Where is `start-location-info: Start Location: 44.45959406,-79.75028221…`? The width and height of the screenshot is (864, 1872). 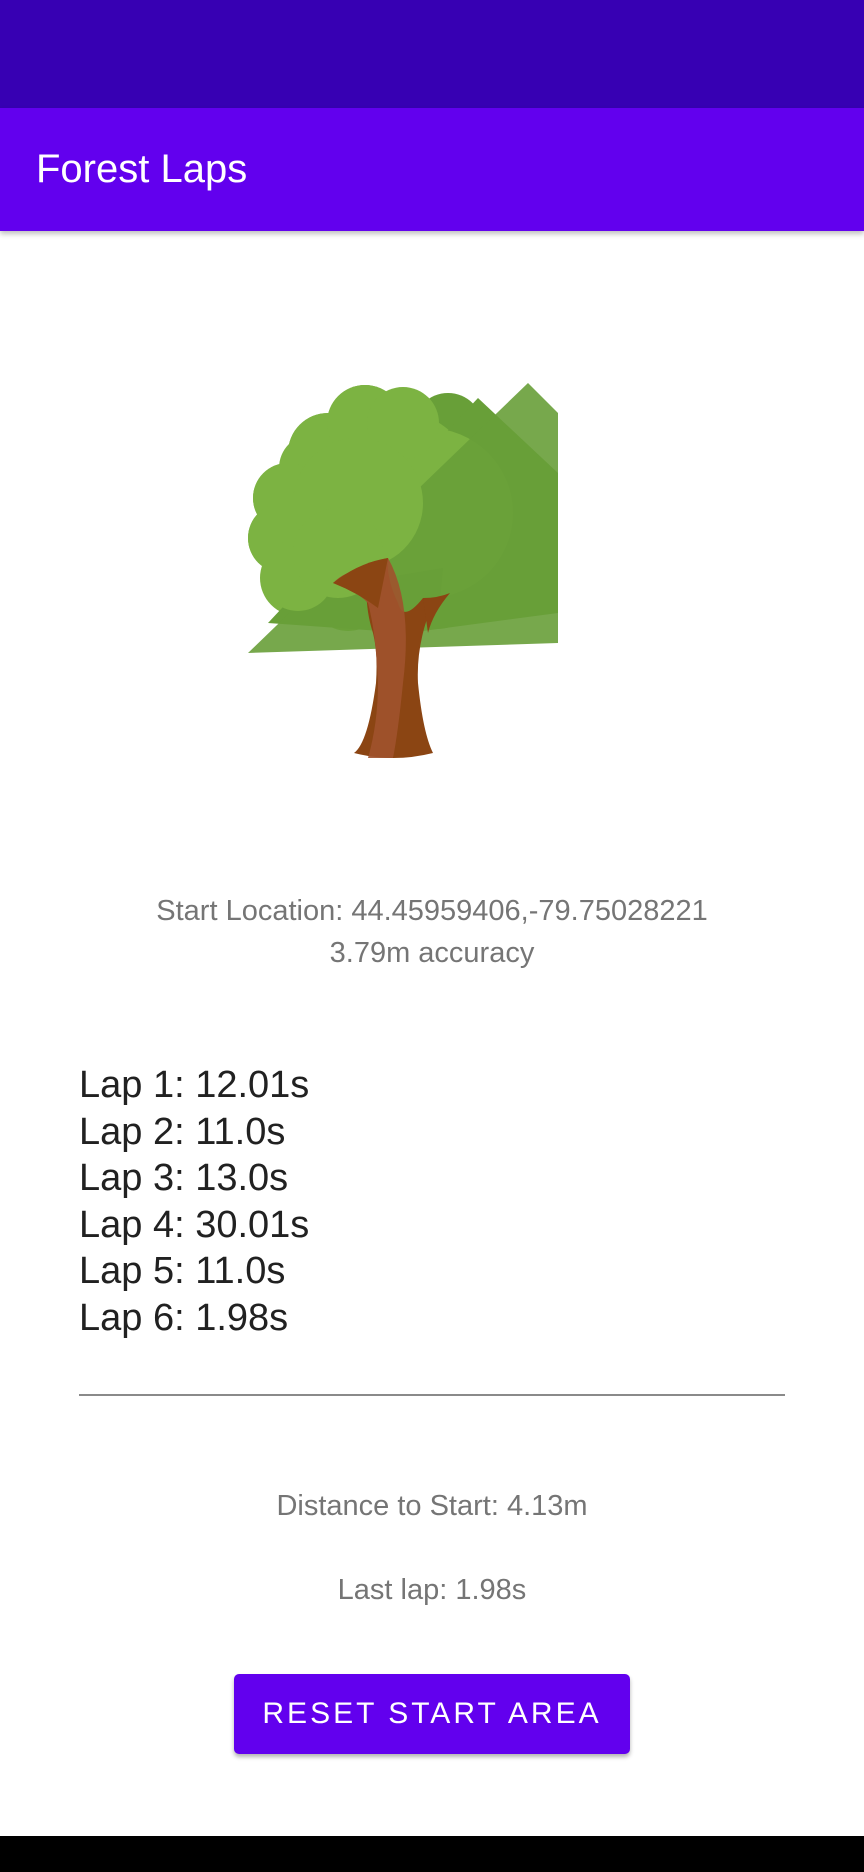 start-location-info: Start Location: 44.45959406,-79.75028221… is located at coordinates (432, 932).